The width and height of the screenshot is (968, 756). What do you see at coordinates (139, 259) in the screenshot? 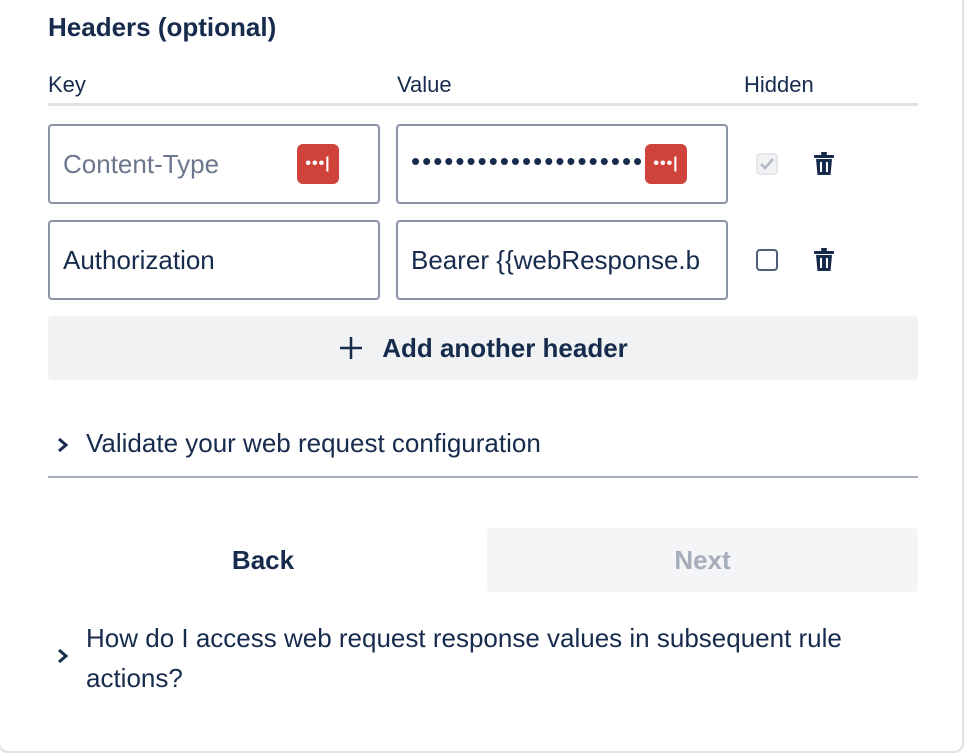
I see `header-key-value: Authorization` at bounding box center [139, 259].